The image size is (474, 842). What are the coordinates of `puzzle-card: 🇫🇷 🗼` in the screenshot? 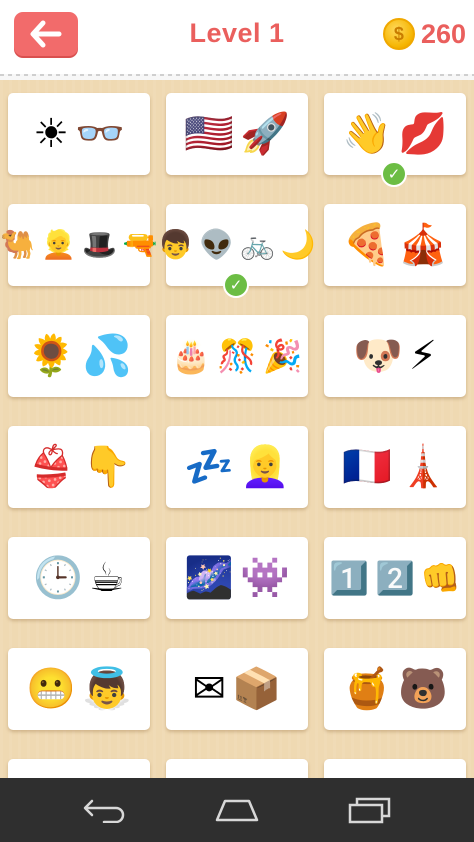 It's located at (395, 467).